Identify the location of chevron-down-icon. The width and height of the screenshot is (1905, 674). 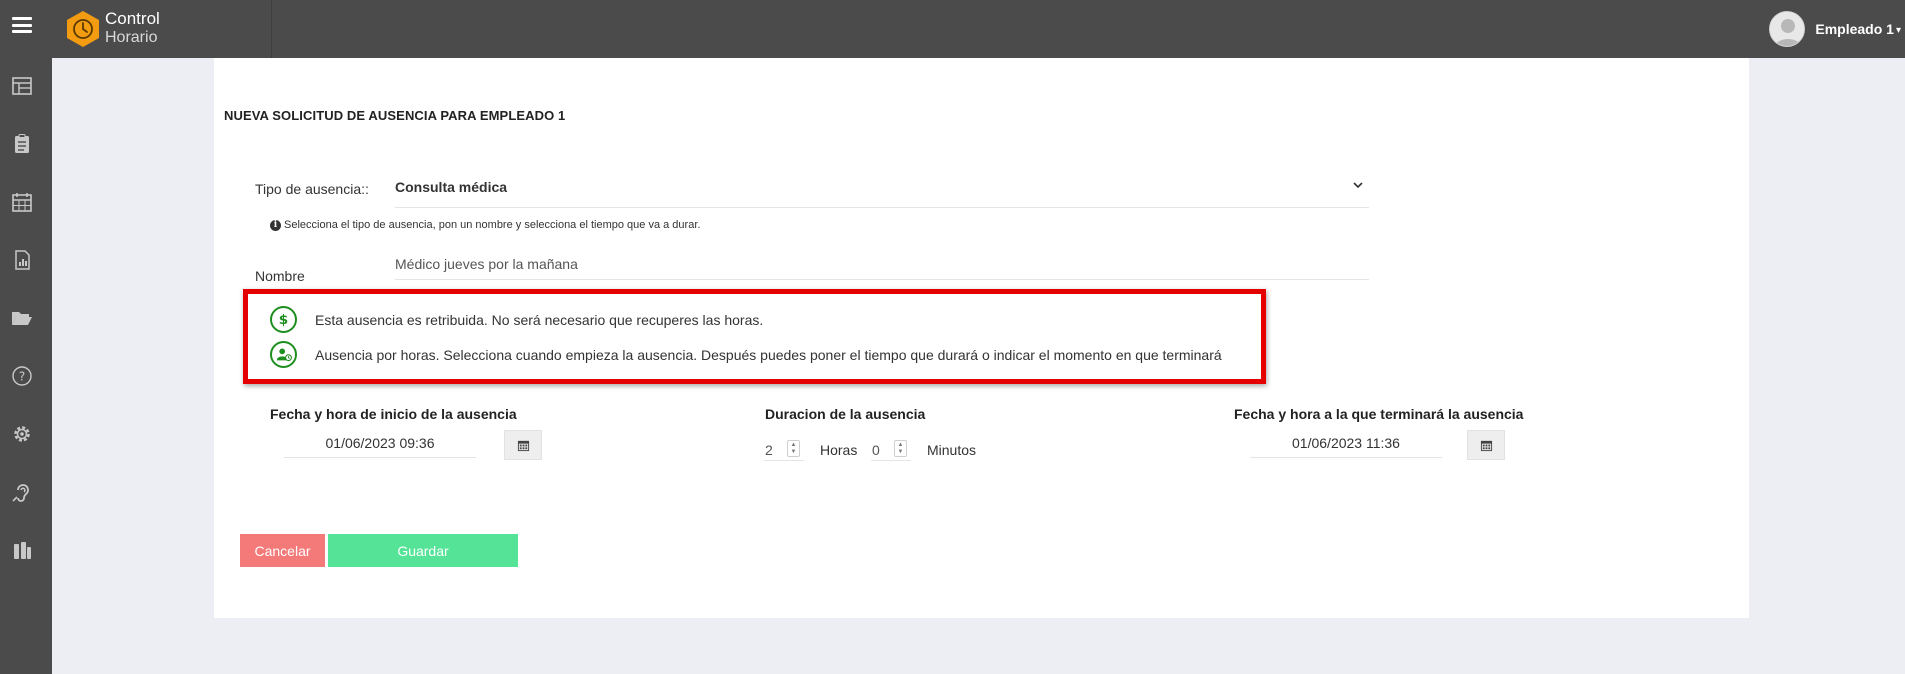
(1358, 185).